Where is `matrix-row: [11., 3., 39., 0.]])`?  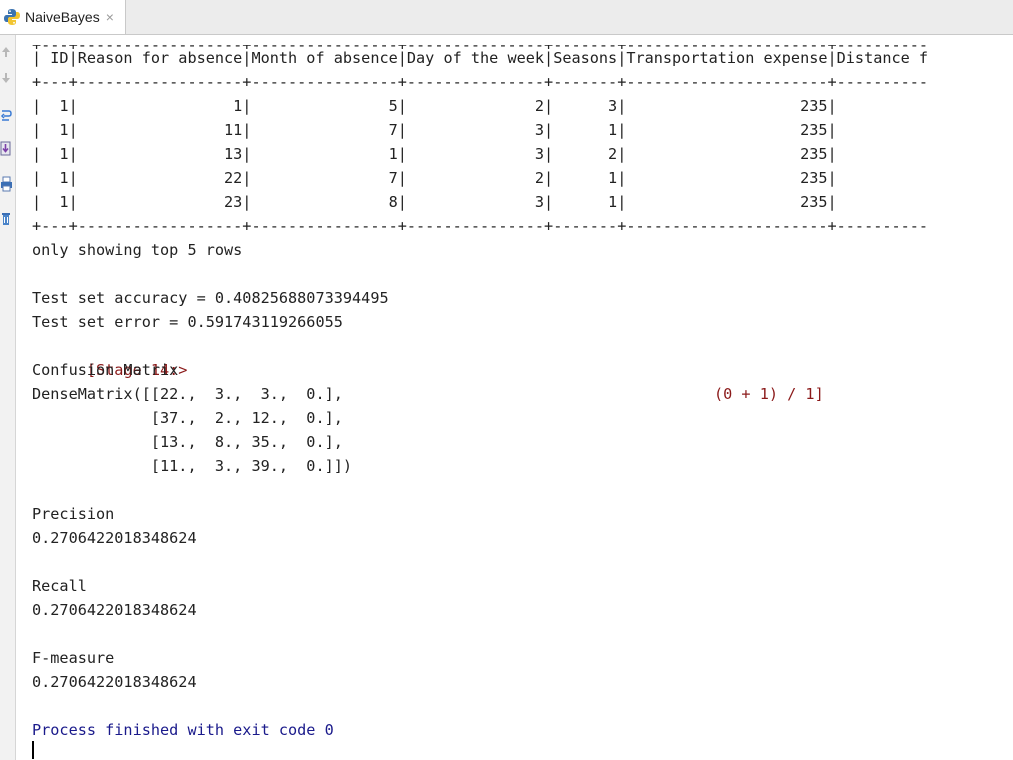 matrix-row: [11., 3., 39., 0.]]) is located at coordinates (192, 466).